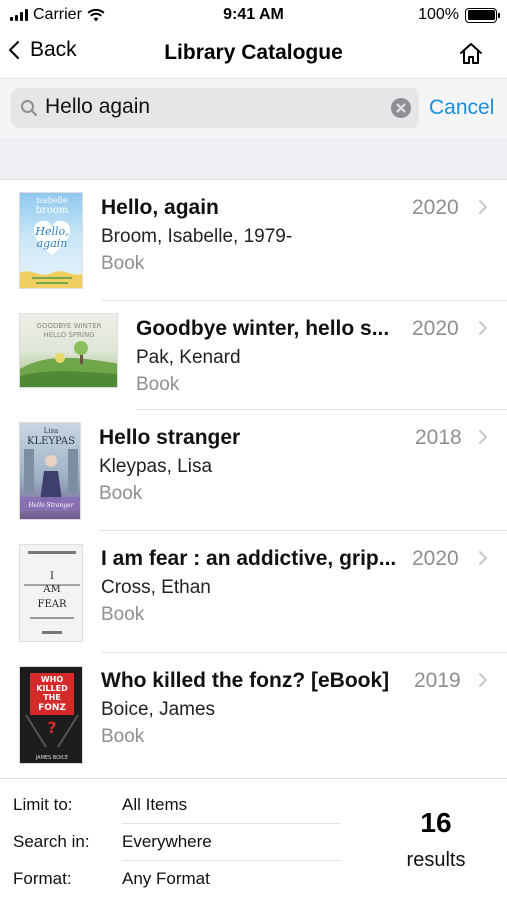 The image size is (507, 900). What do you see at coordinates (52, 697) in the screenshot?
I see `svg-text: THE` at bounding box center [52, 697].